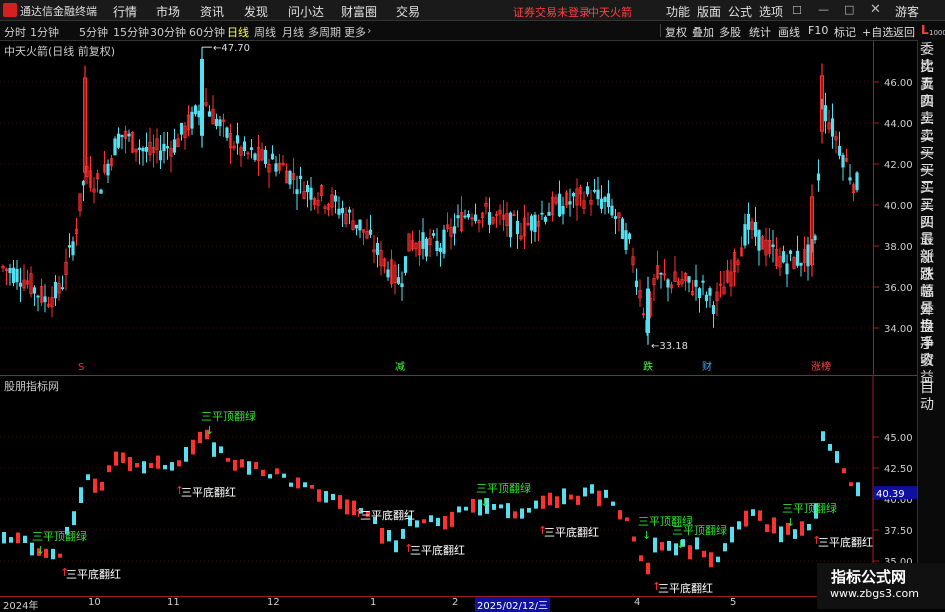 This screenshot has height=612, width=945. I want to click on close-icon: ✕, so click(875, 9).